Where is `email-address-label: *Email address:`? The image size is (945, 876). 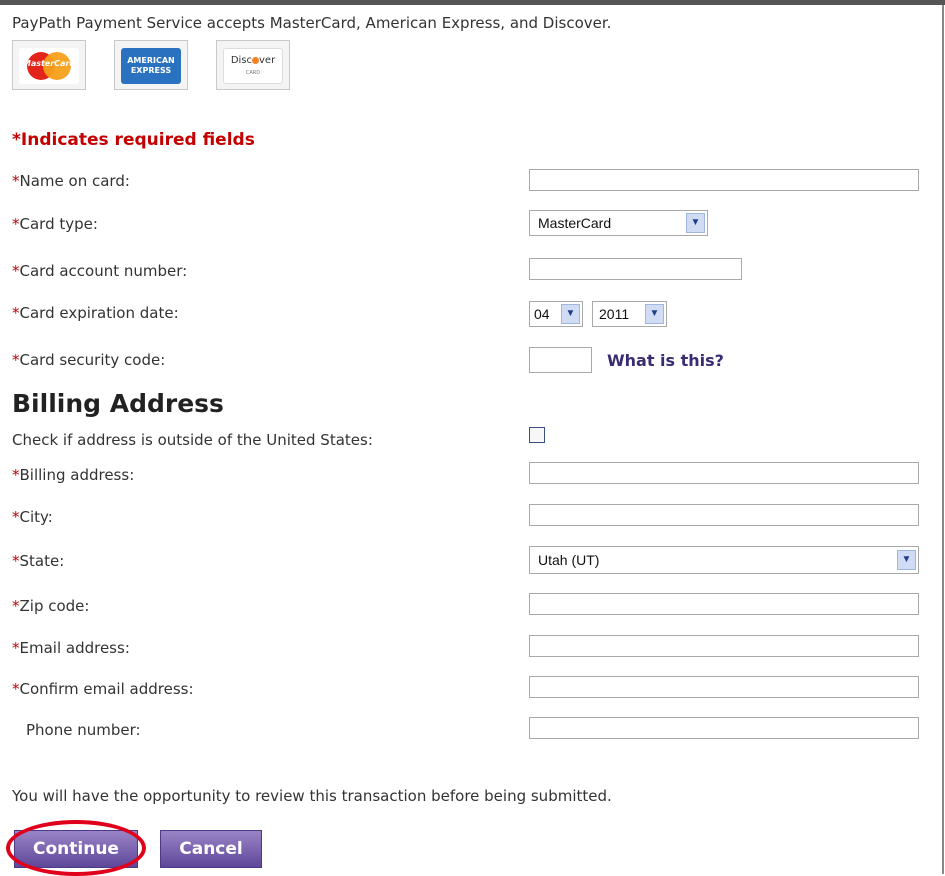
email-address-label: *Email address: is located at coordinates (71, 648).